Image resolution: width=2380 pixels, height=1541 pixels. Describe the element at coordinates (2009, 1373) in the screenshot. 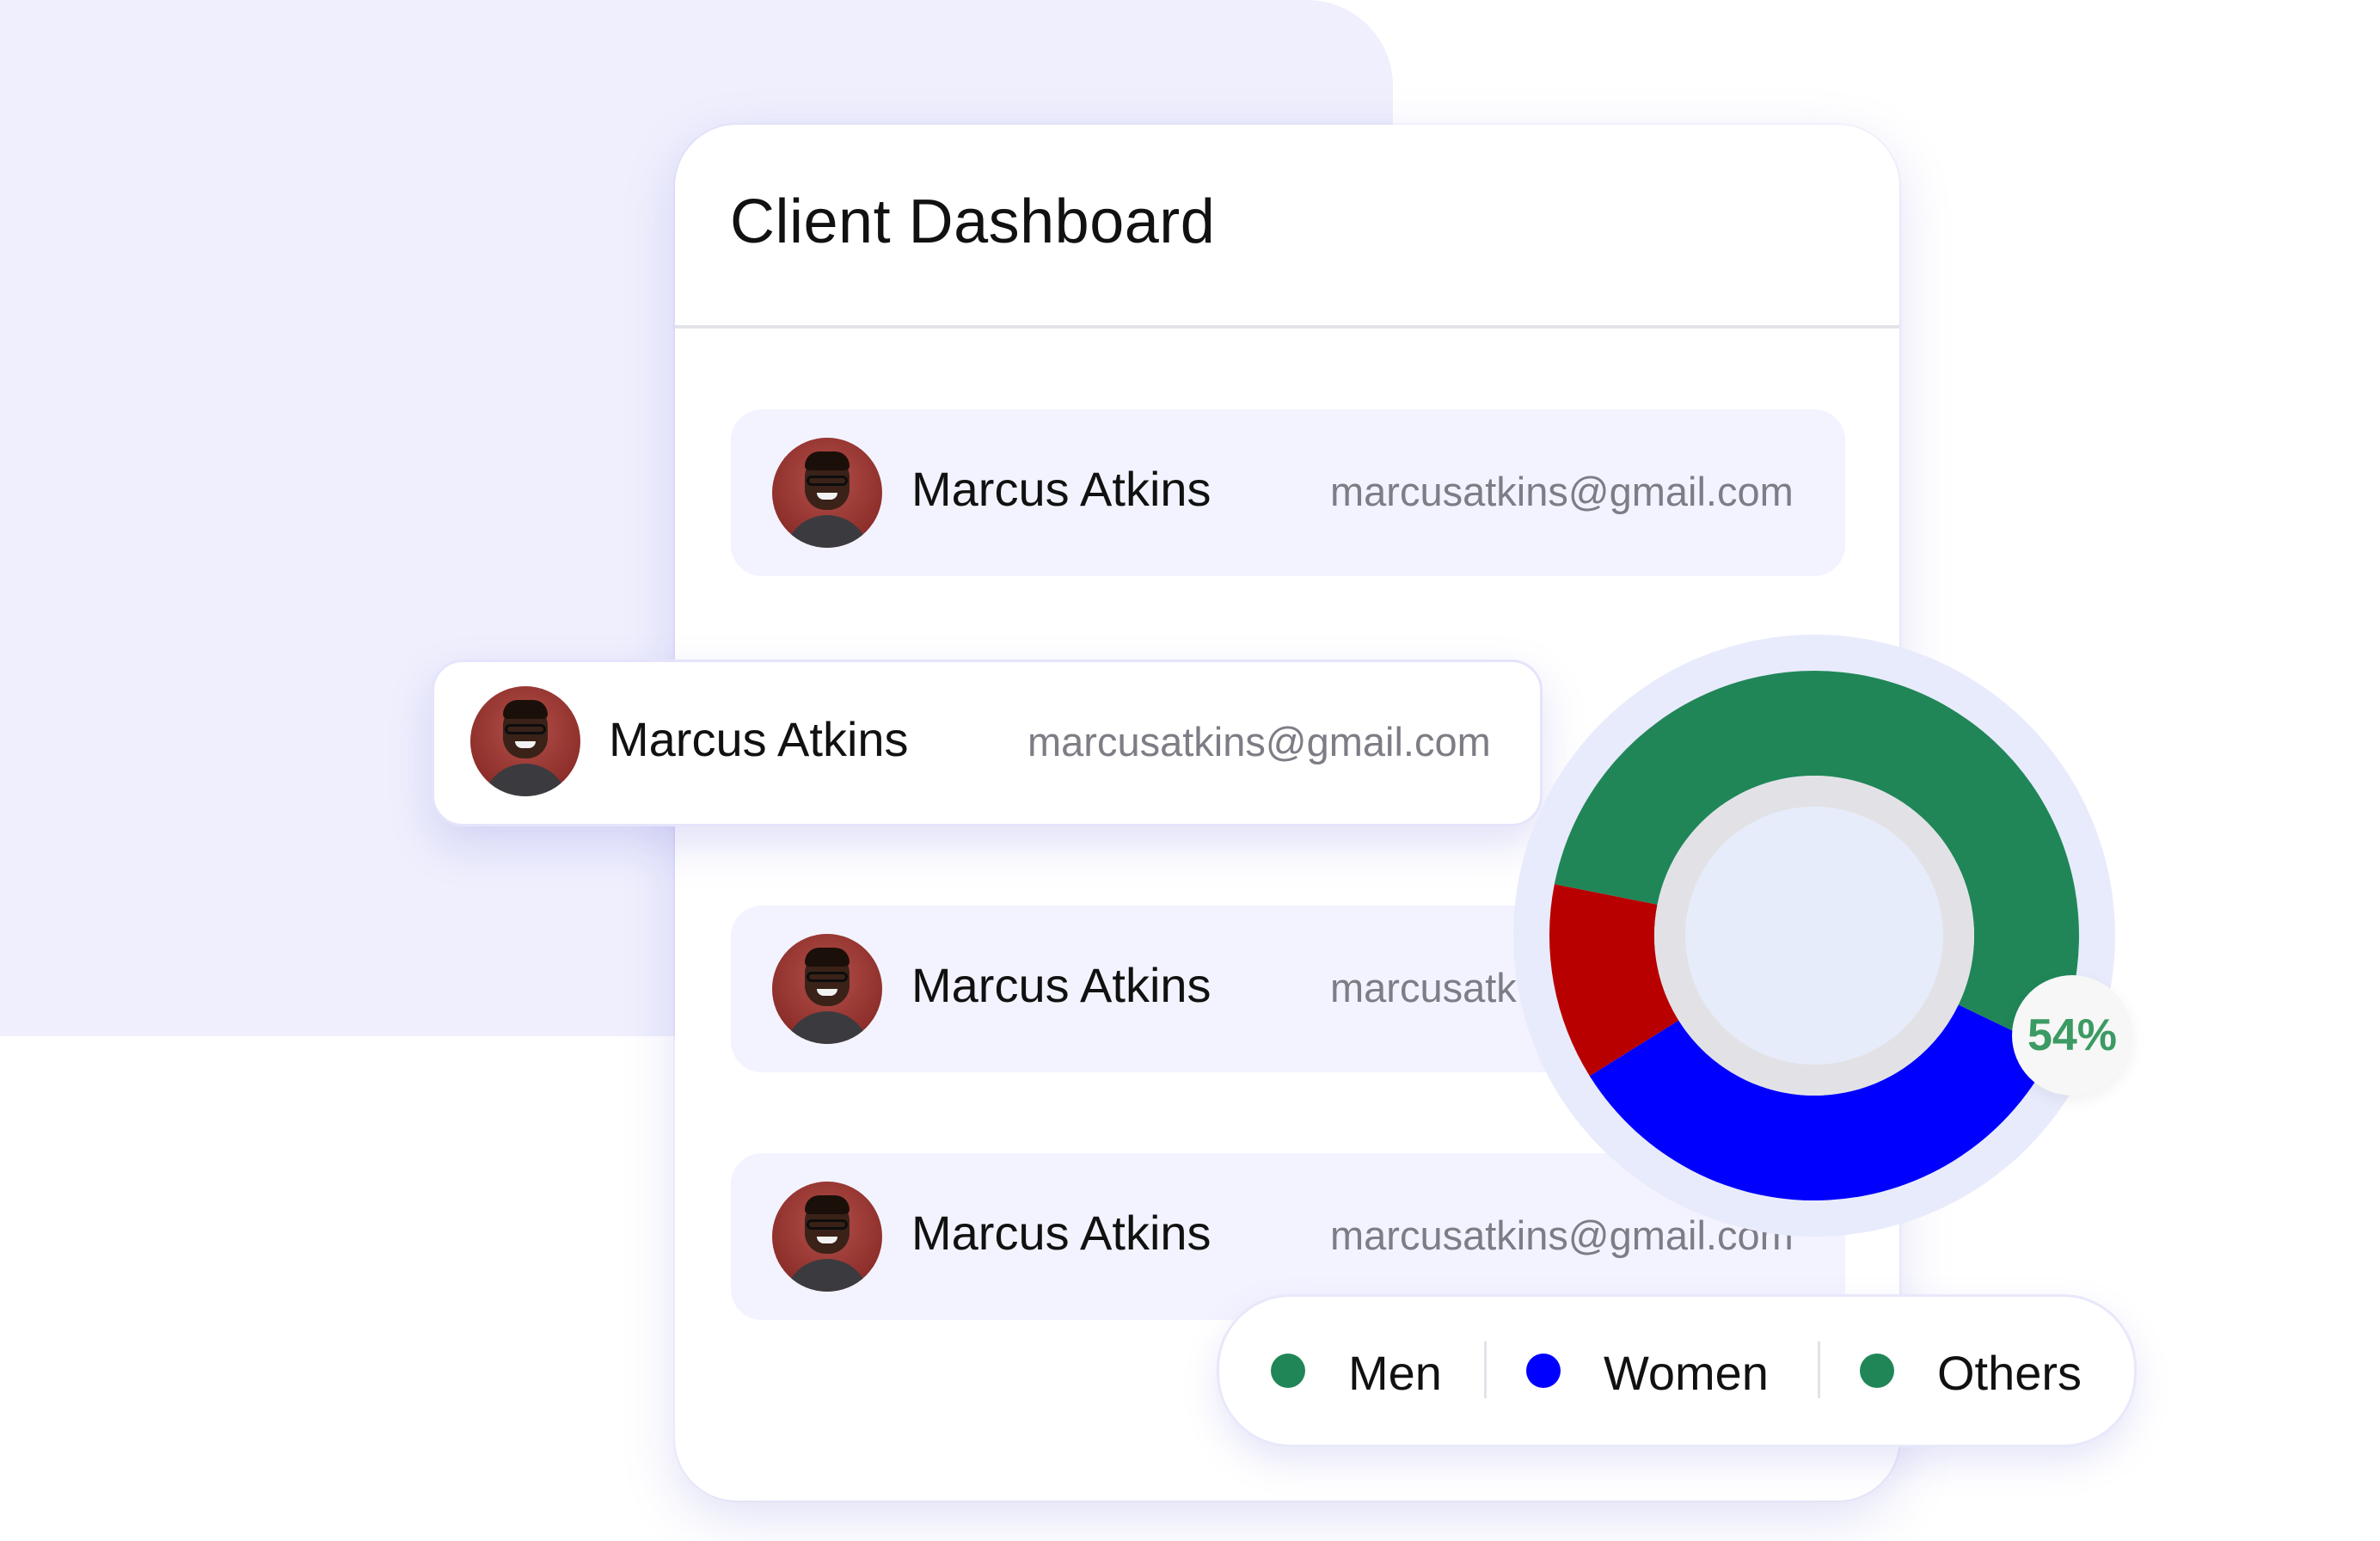

I see `legend-label: Others` at that location.